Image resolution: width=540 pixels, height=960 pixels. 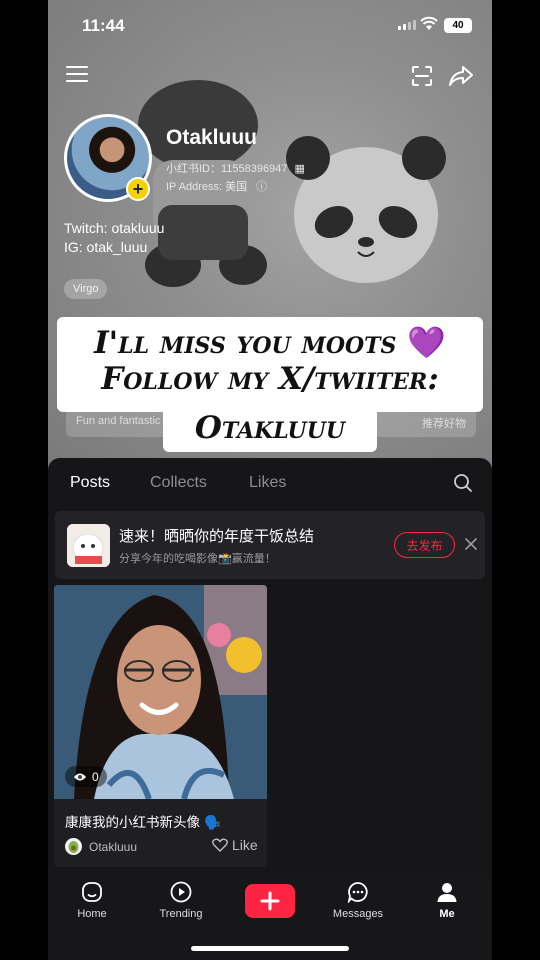 I want to click on like-label: Like, so click(x=245, y=845).